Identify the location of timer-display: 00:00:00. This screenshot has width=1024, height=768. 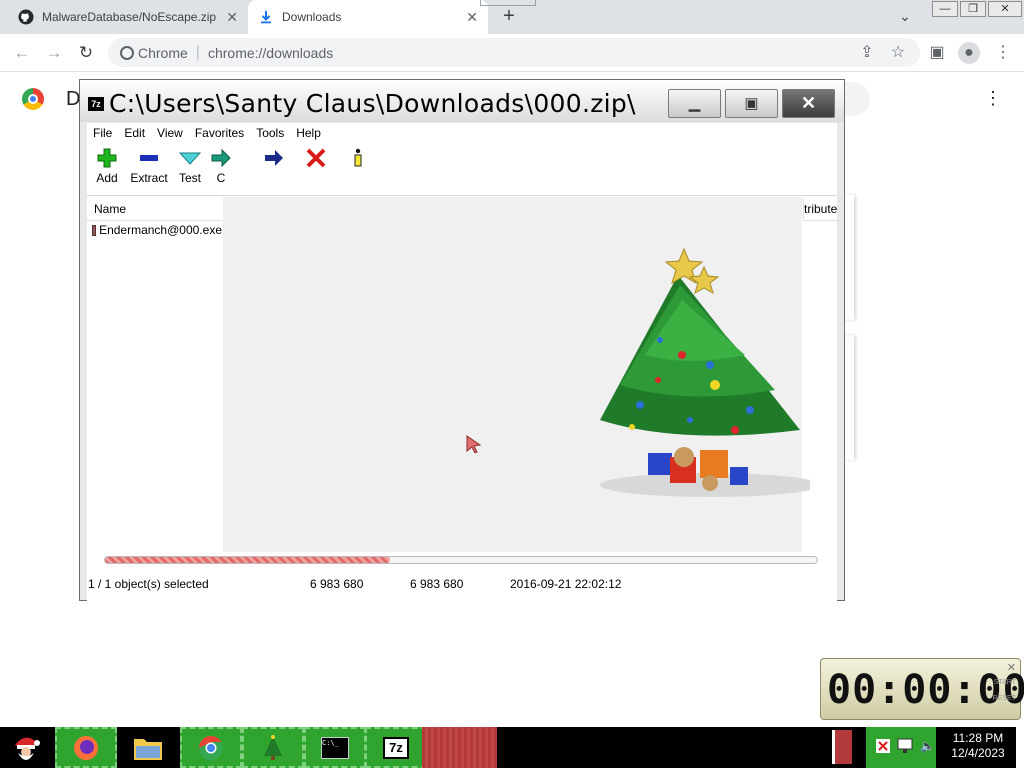
(925, 690).